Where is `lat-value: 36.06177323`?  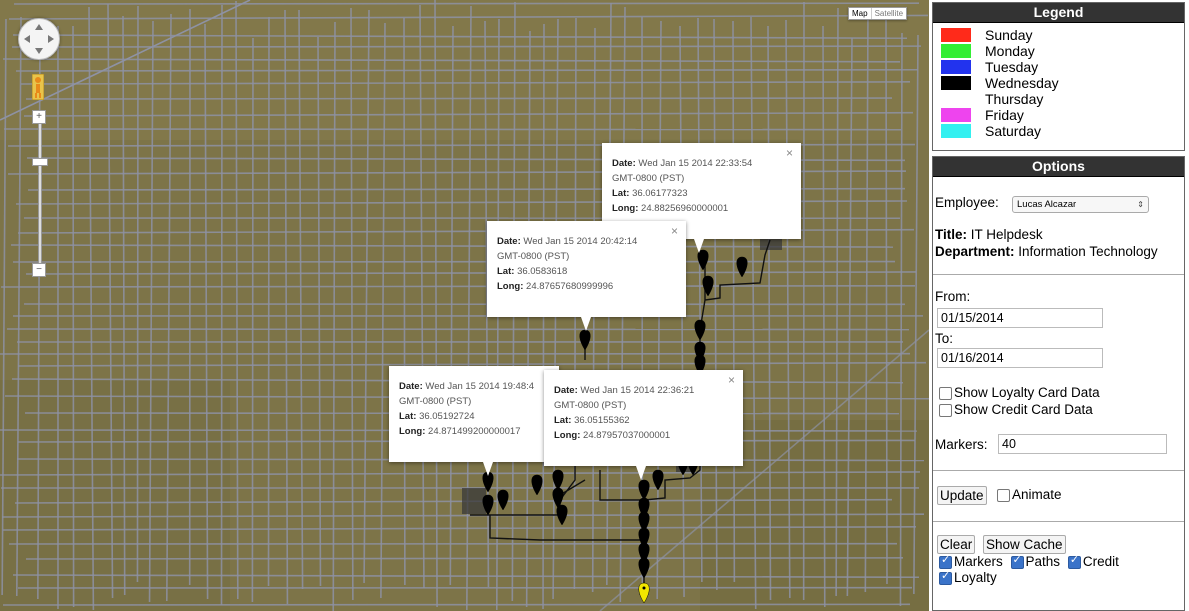
lat-value: 36.06177323 is located at coordinates (660, 193).